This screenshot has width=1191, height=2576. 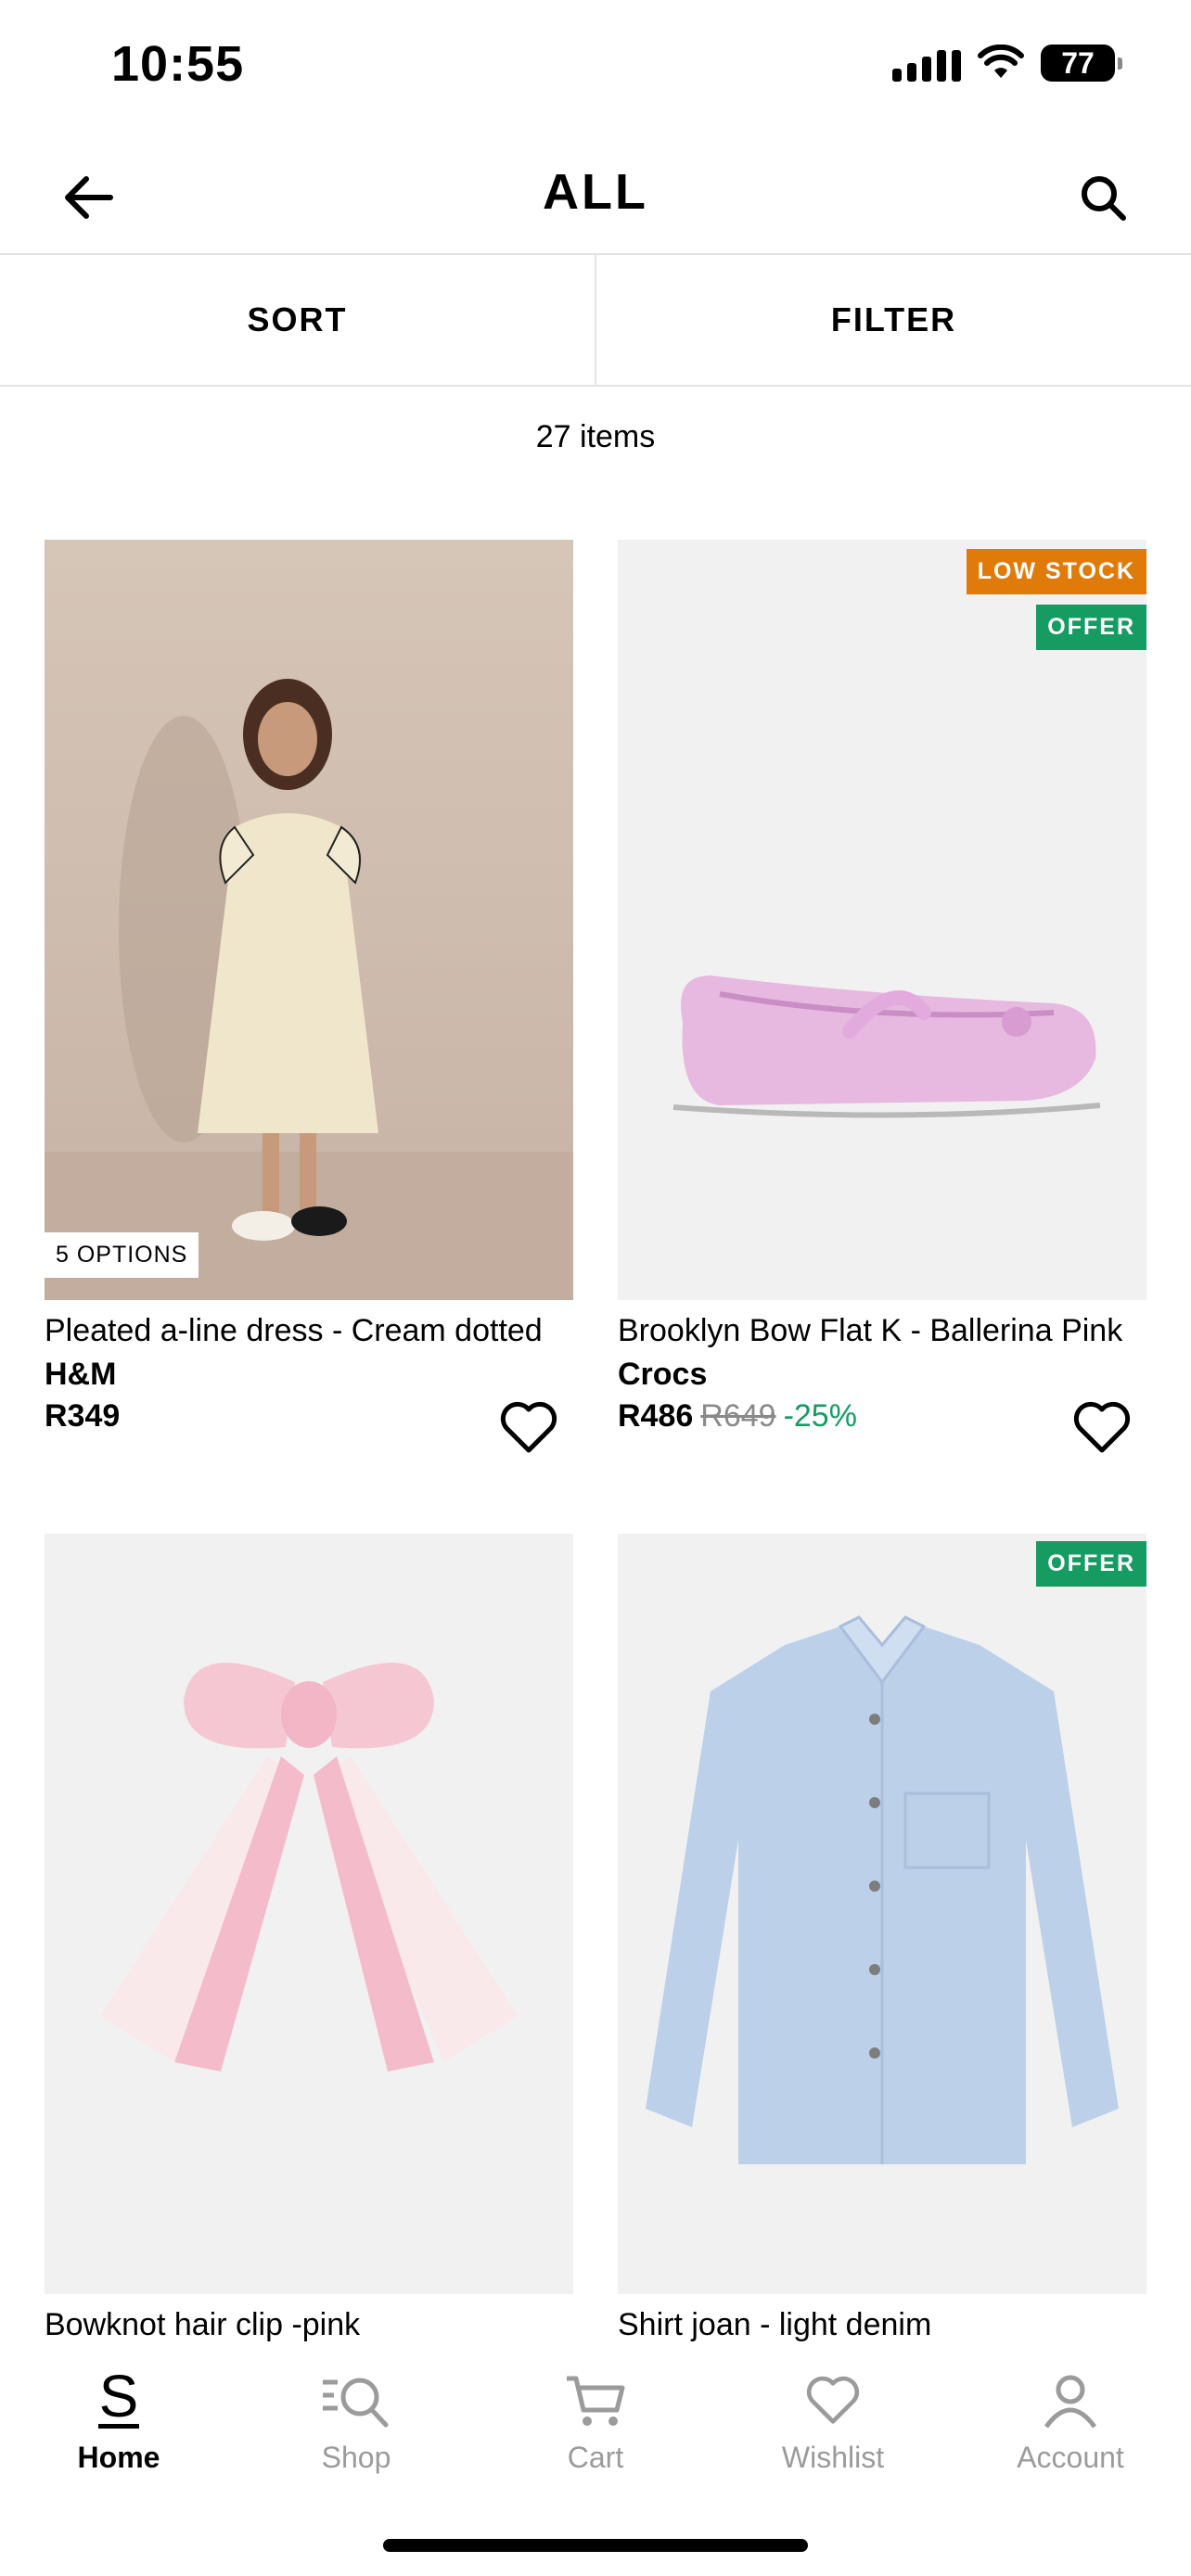 What do you see at coordinates (886, 1047) in the screenshot?
I see `shoe-photo` at bounding box center [886, 1047].